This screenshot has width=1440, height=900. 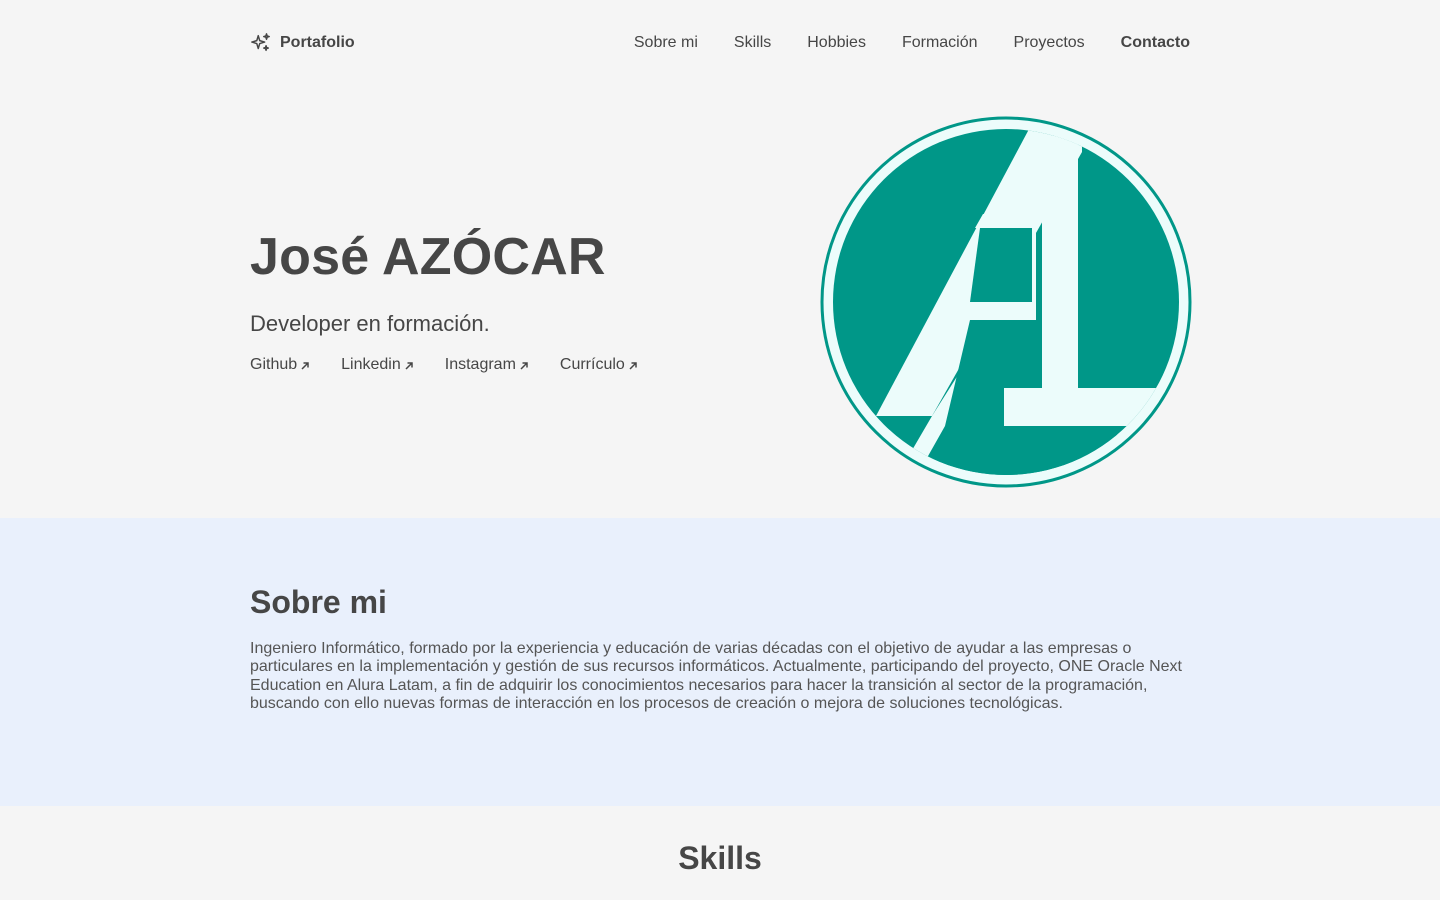 I want to click on instagram-link: Instagram, so click(x=487, y=365).